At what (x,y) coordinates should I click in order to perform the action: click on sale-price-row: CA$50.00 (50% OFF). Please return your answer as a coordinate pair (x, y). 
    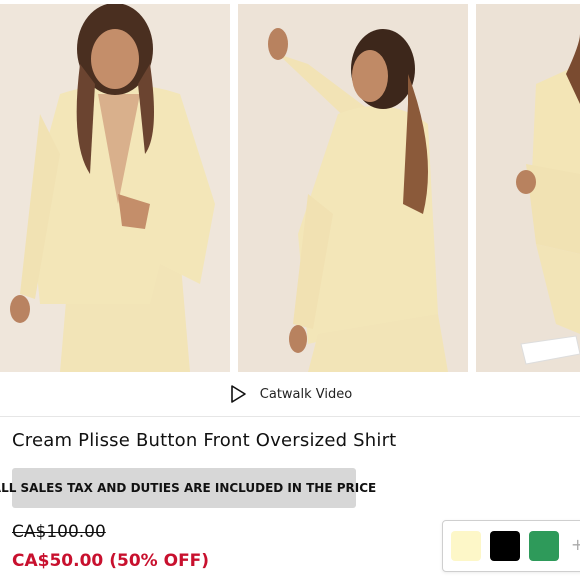
    Looking at the image, I should click on (113, 561).